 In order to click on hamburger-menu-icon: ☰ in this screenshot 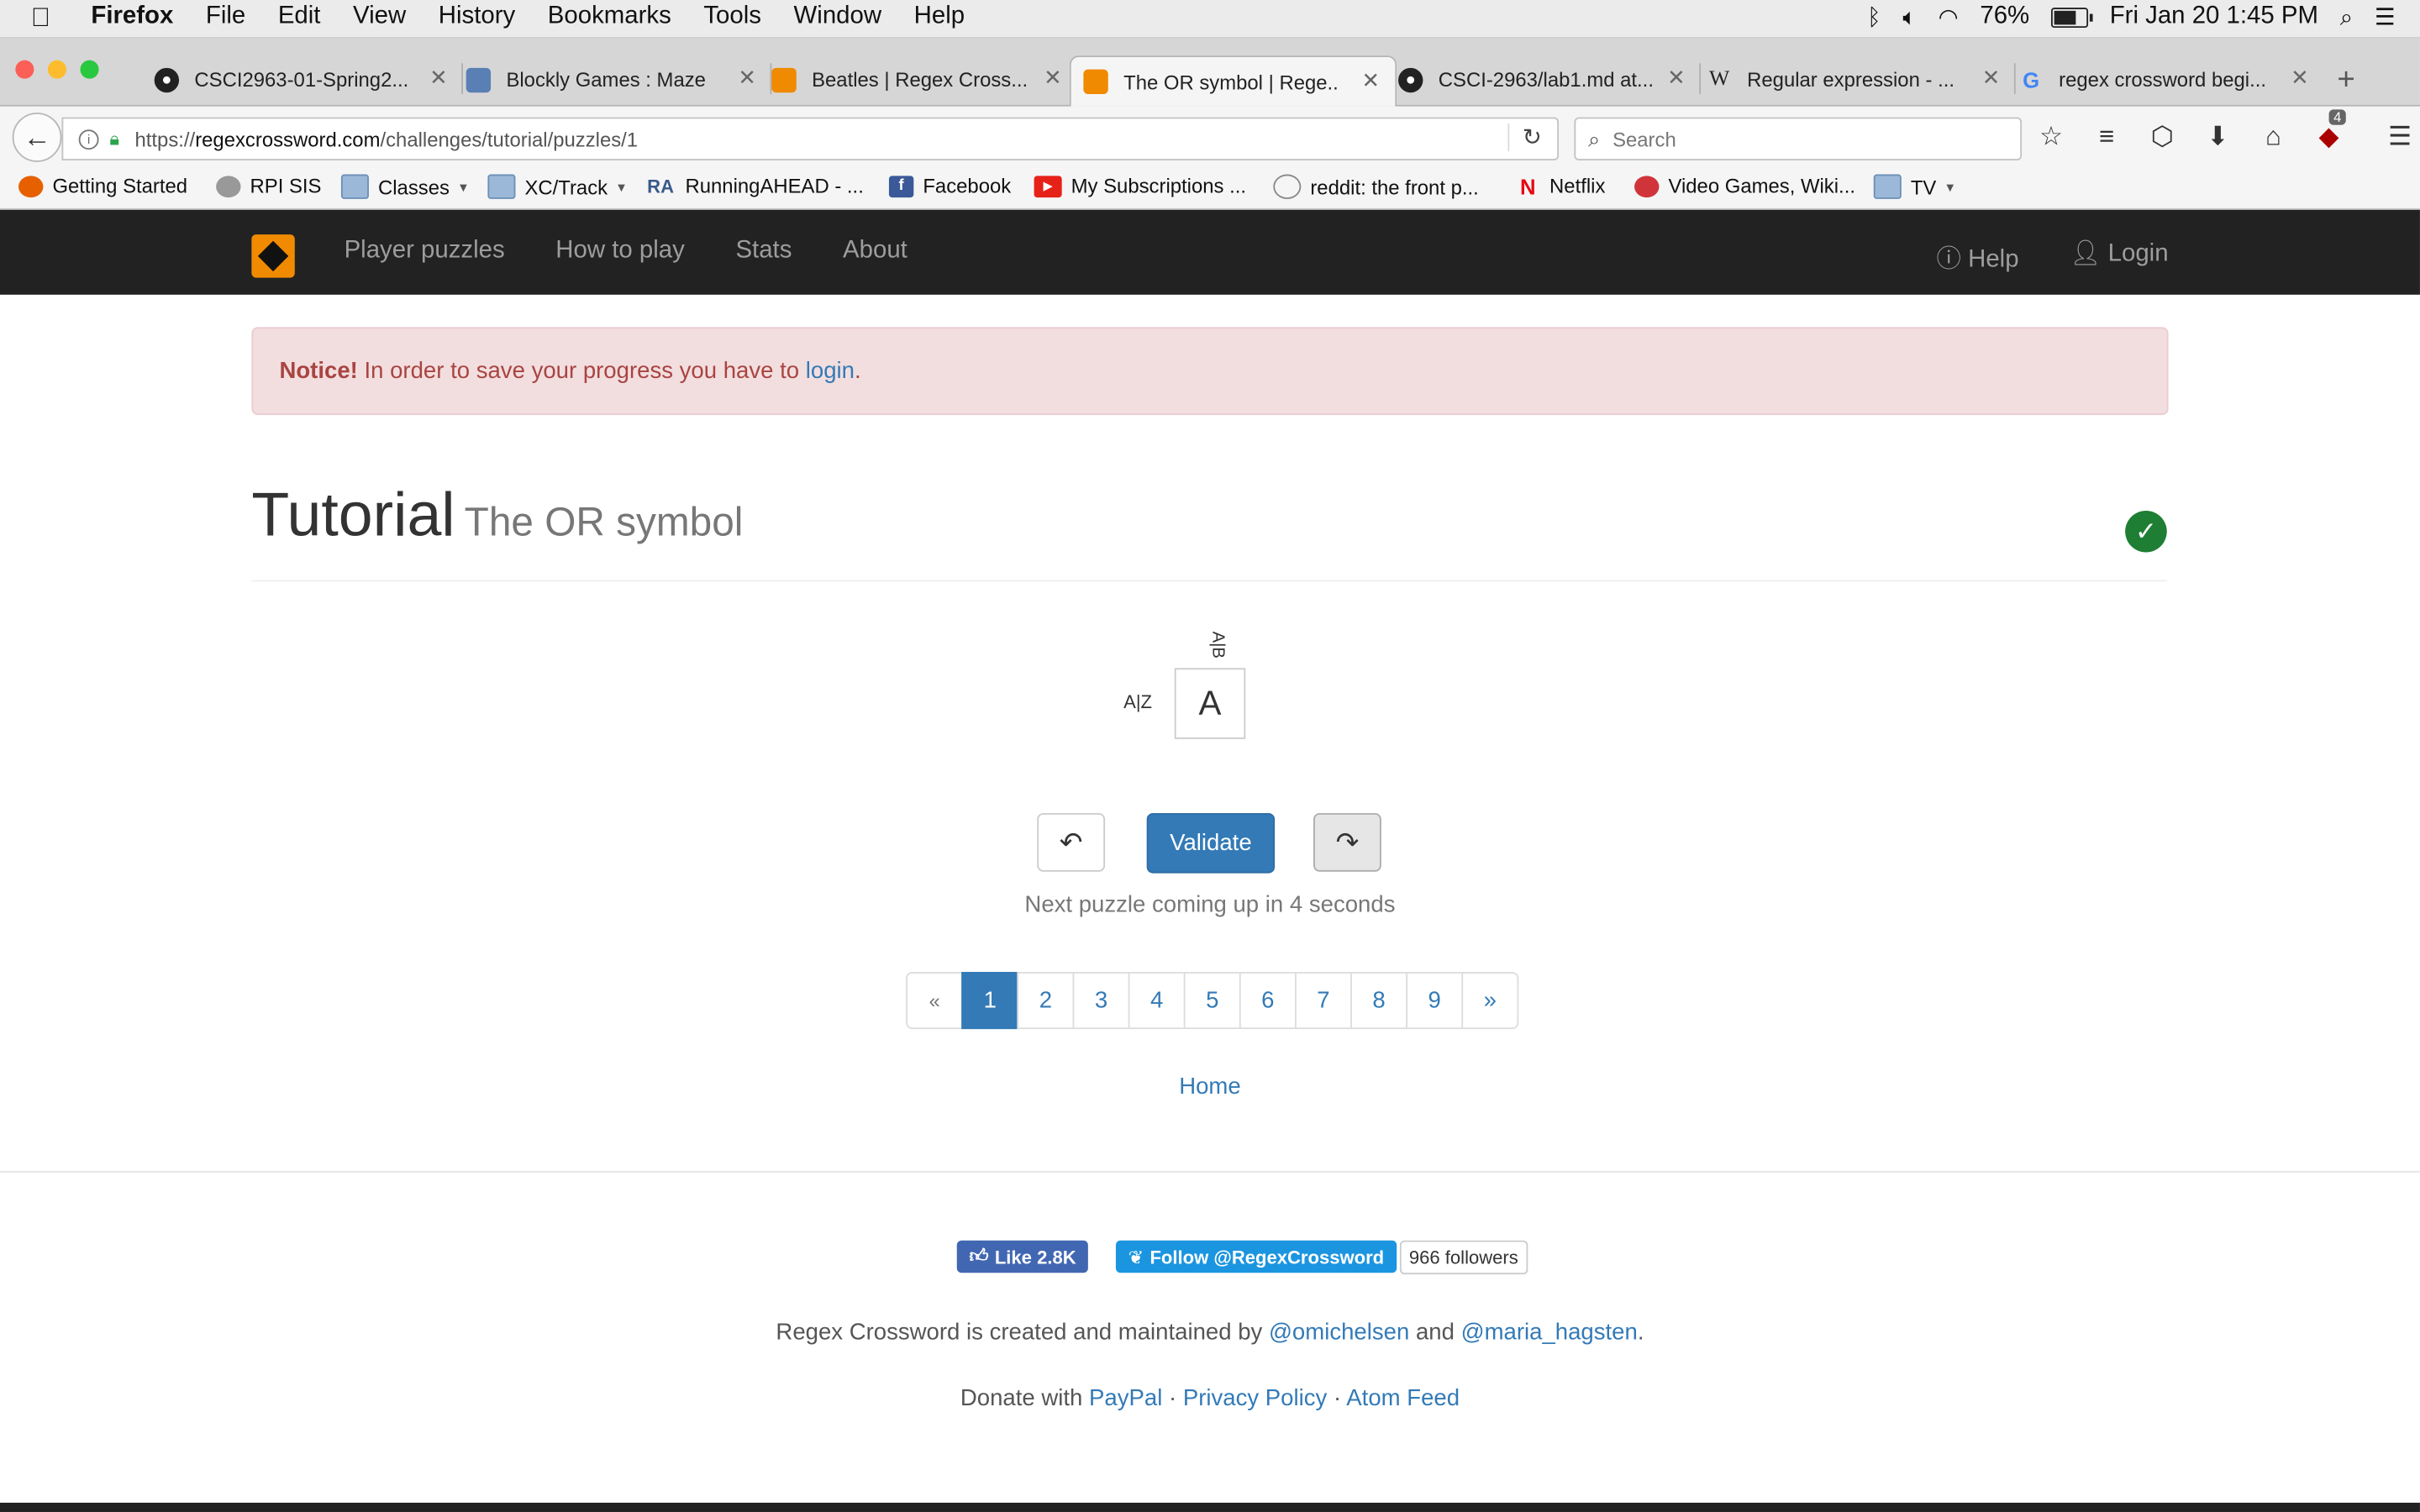, I will do `click(2400, 137)`.